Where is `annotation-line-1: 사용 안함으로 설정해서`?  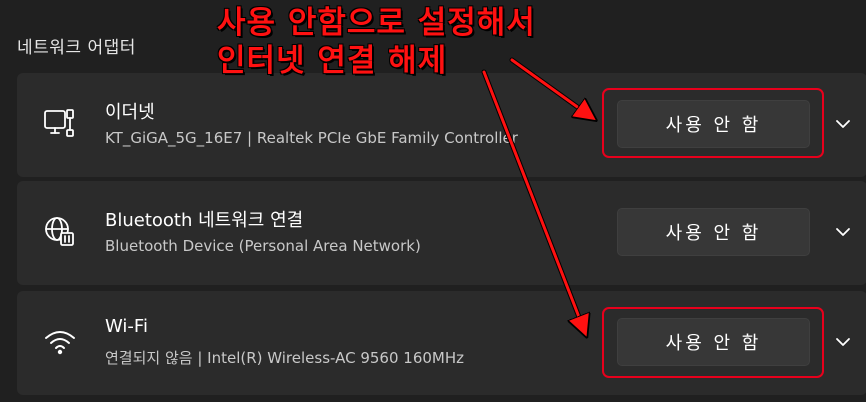
annotation-line-1: 사용 안함으로 설정해서 is located at coordinates (376, 23).